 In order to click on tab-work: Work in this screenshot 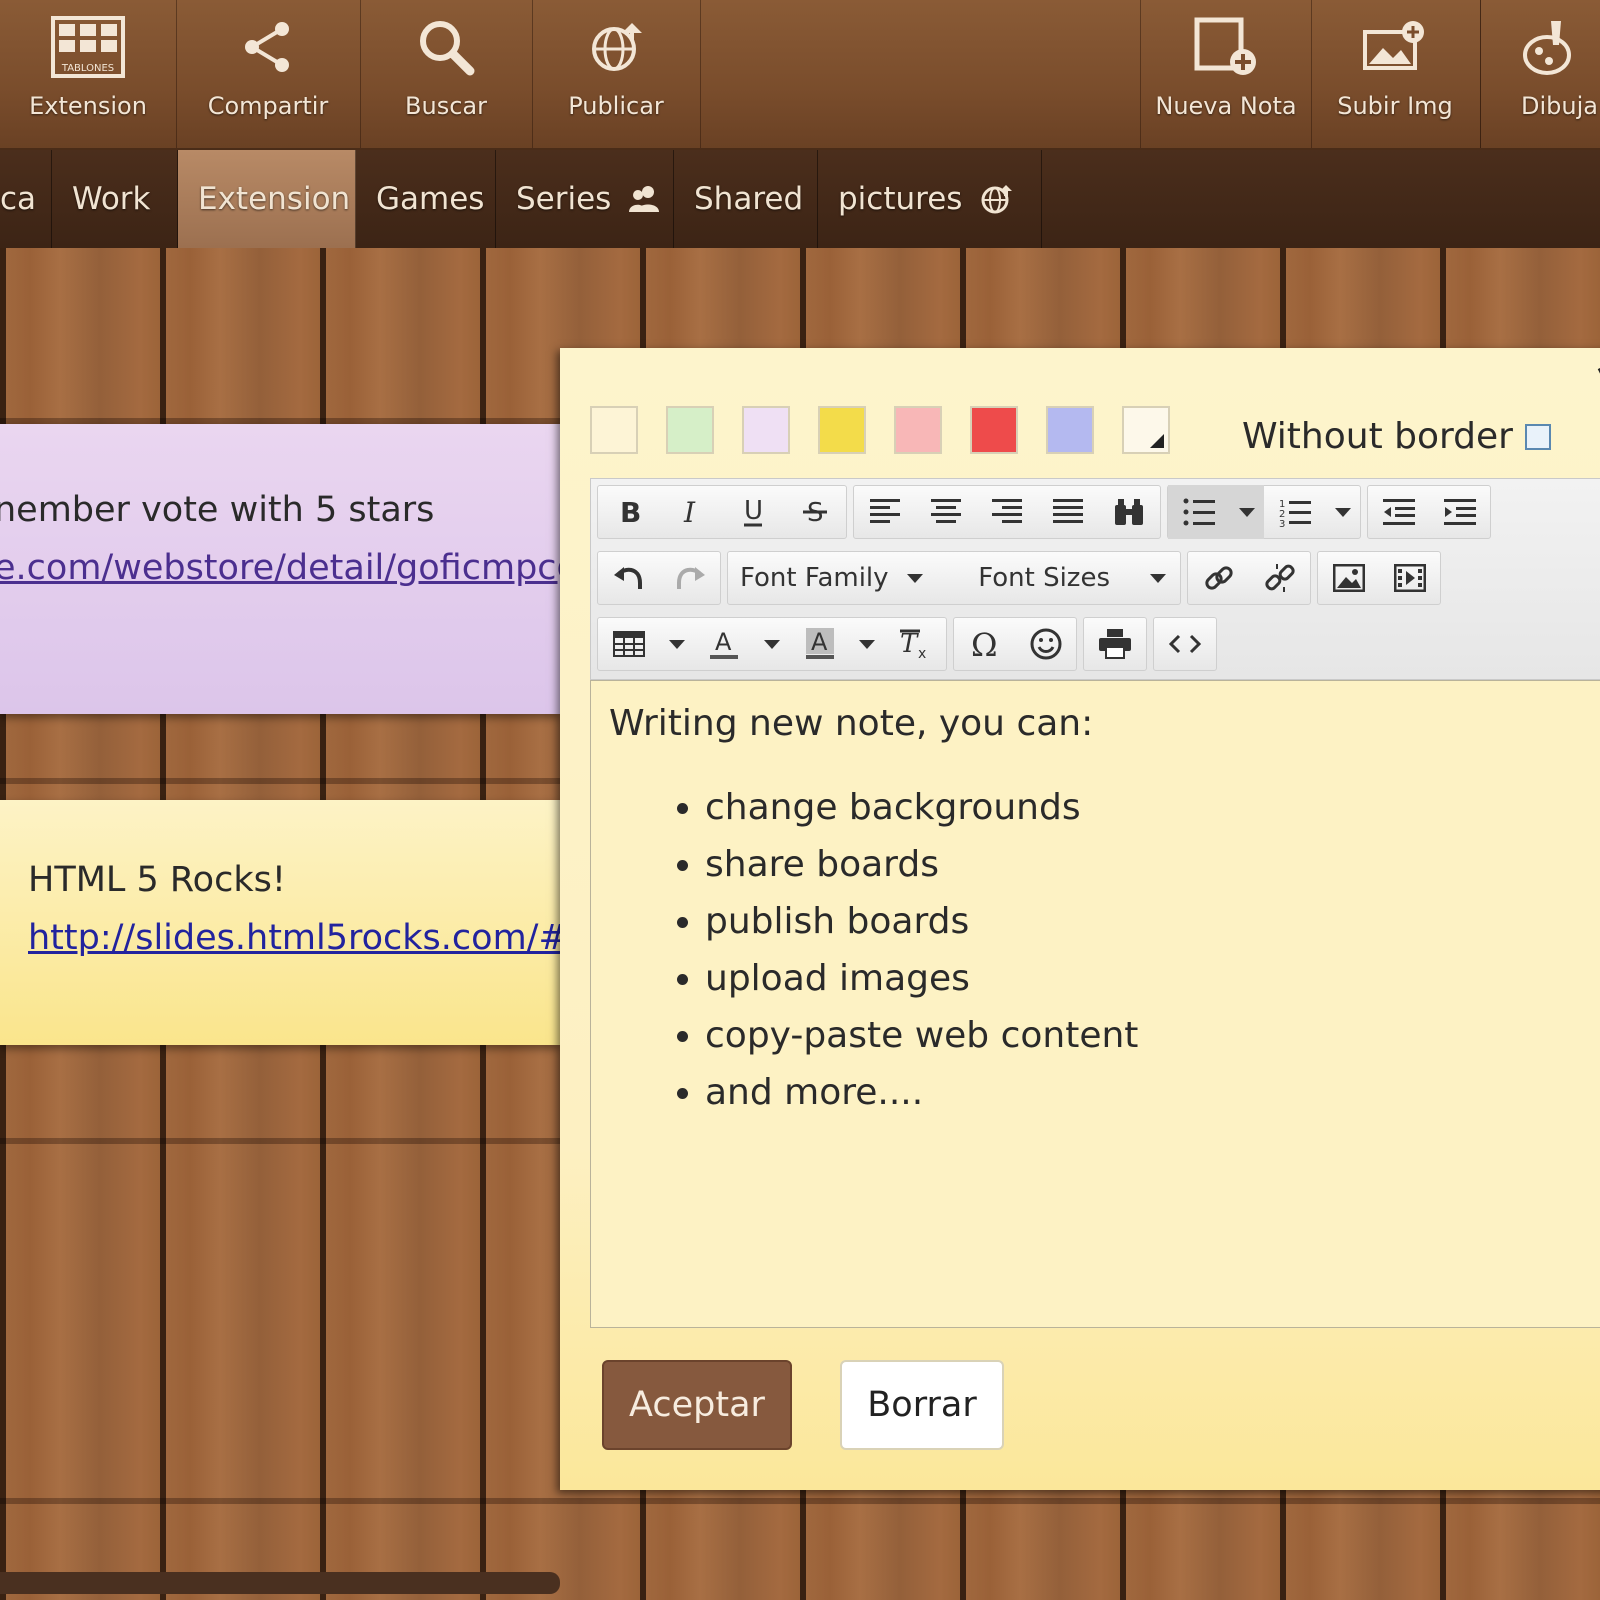, I will do `click(115, 199)`.